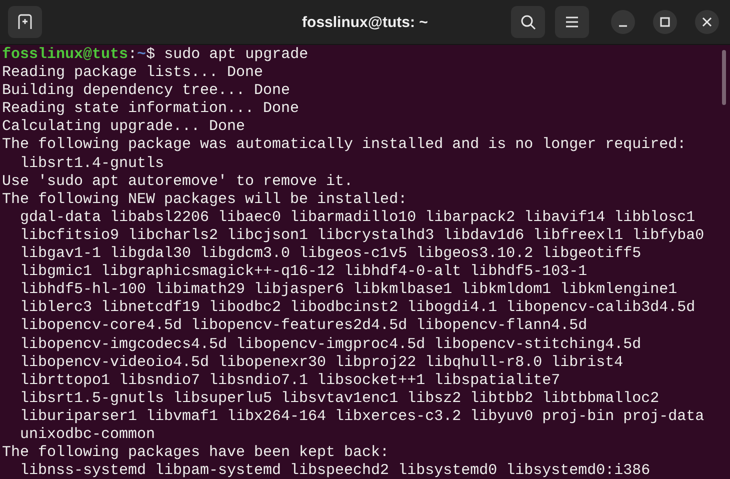  I want to click on search-icon, so click(528, 22).